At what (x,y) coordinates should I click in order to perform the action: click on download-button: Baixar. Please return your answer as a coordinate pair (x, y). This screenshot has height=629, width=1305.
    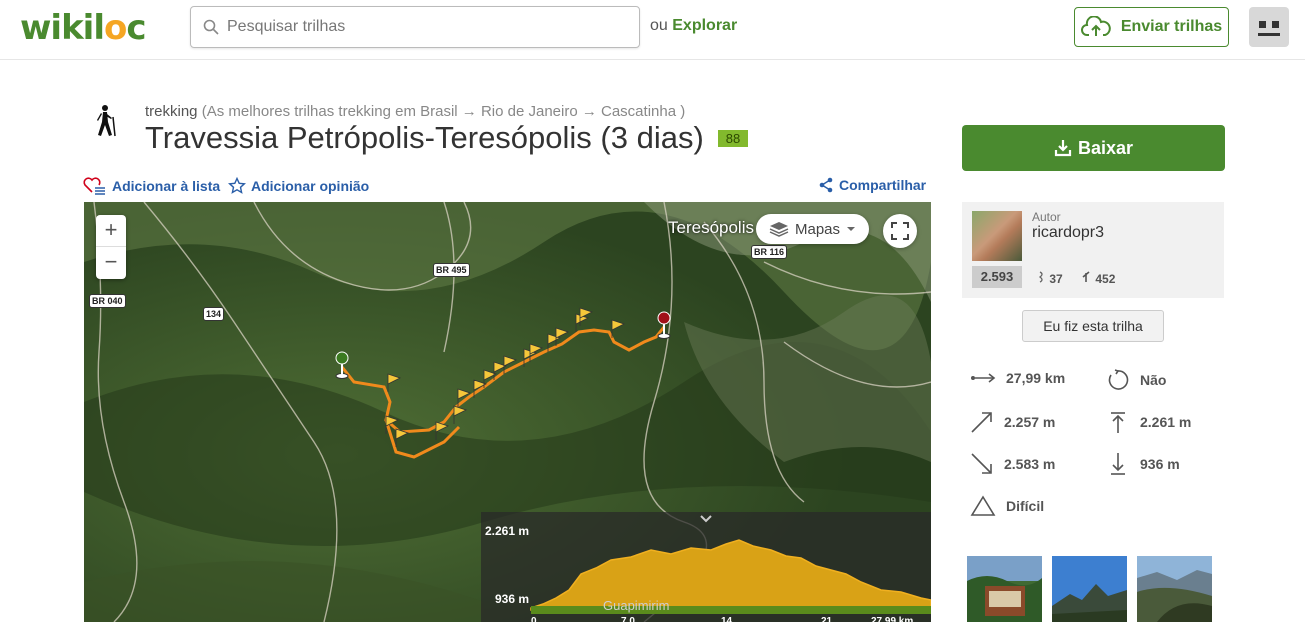
    Looking at the image, I should click on (1093, 148).